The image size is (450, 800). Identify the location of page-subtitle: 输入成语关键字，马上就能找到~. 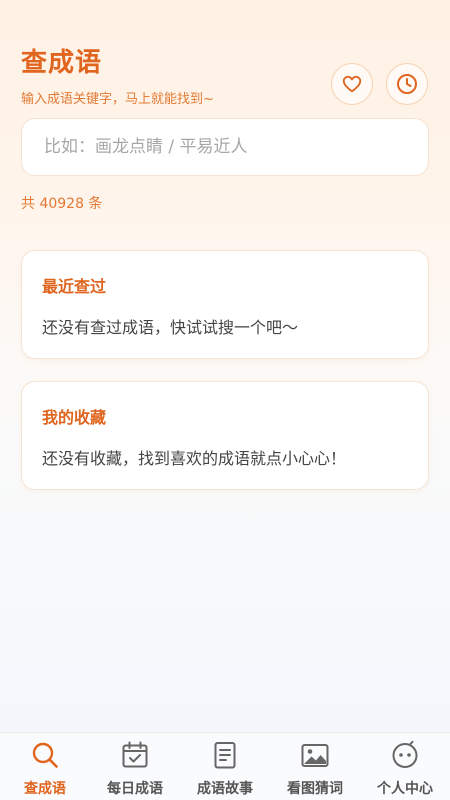
(117, 99).